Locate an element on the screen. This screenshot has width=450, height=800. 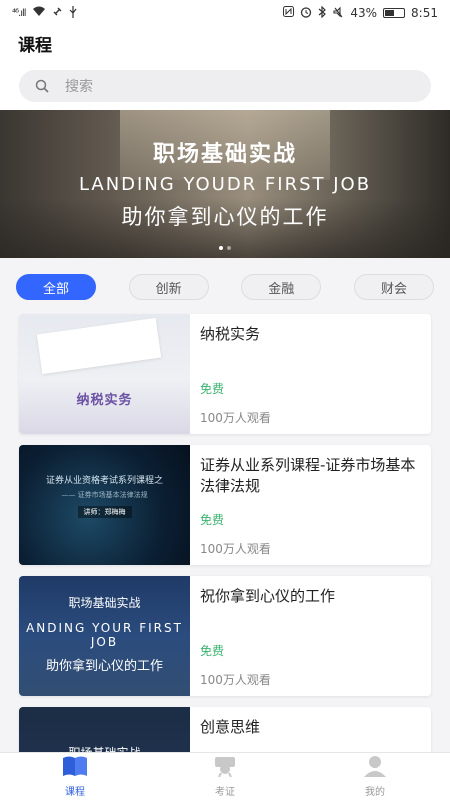
nav-courses: 课程 is located at coordinates (75, 776).